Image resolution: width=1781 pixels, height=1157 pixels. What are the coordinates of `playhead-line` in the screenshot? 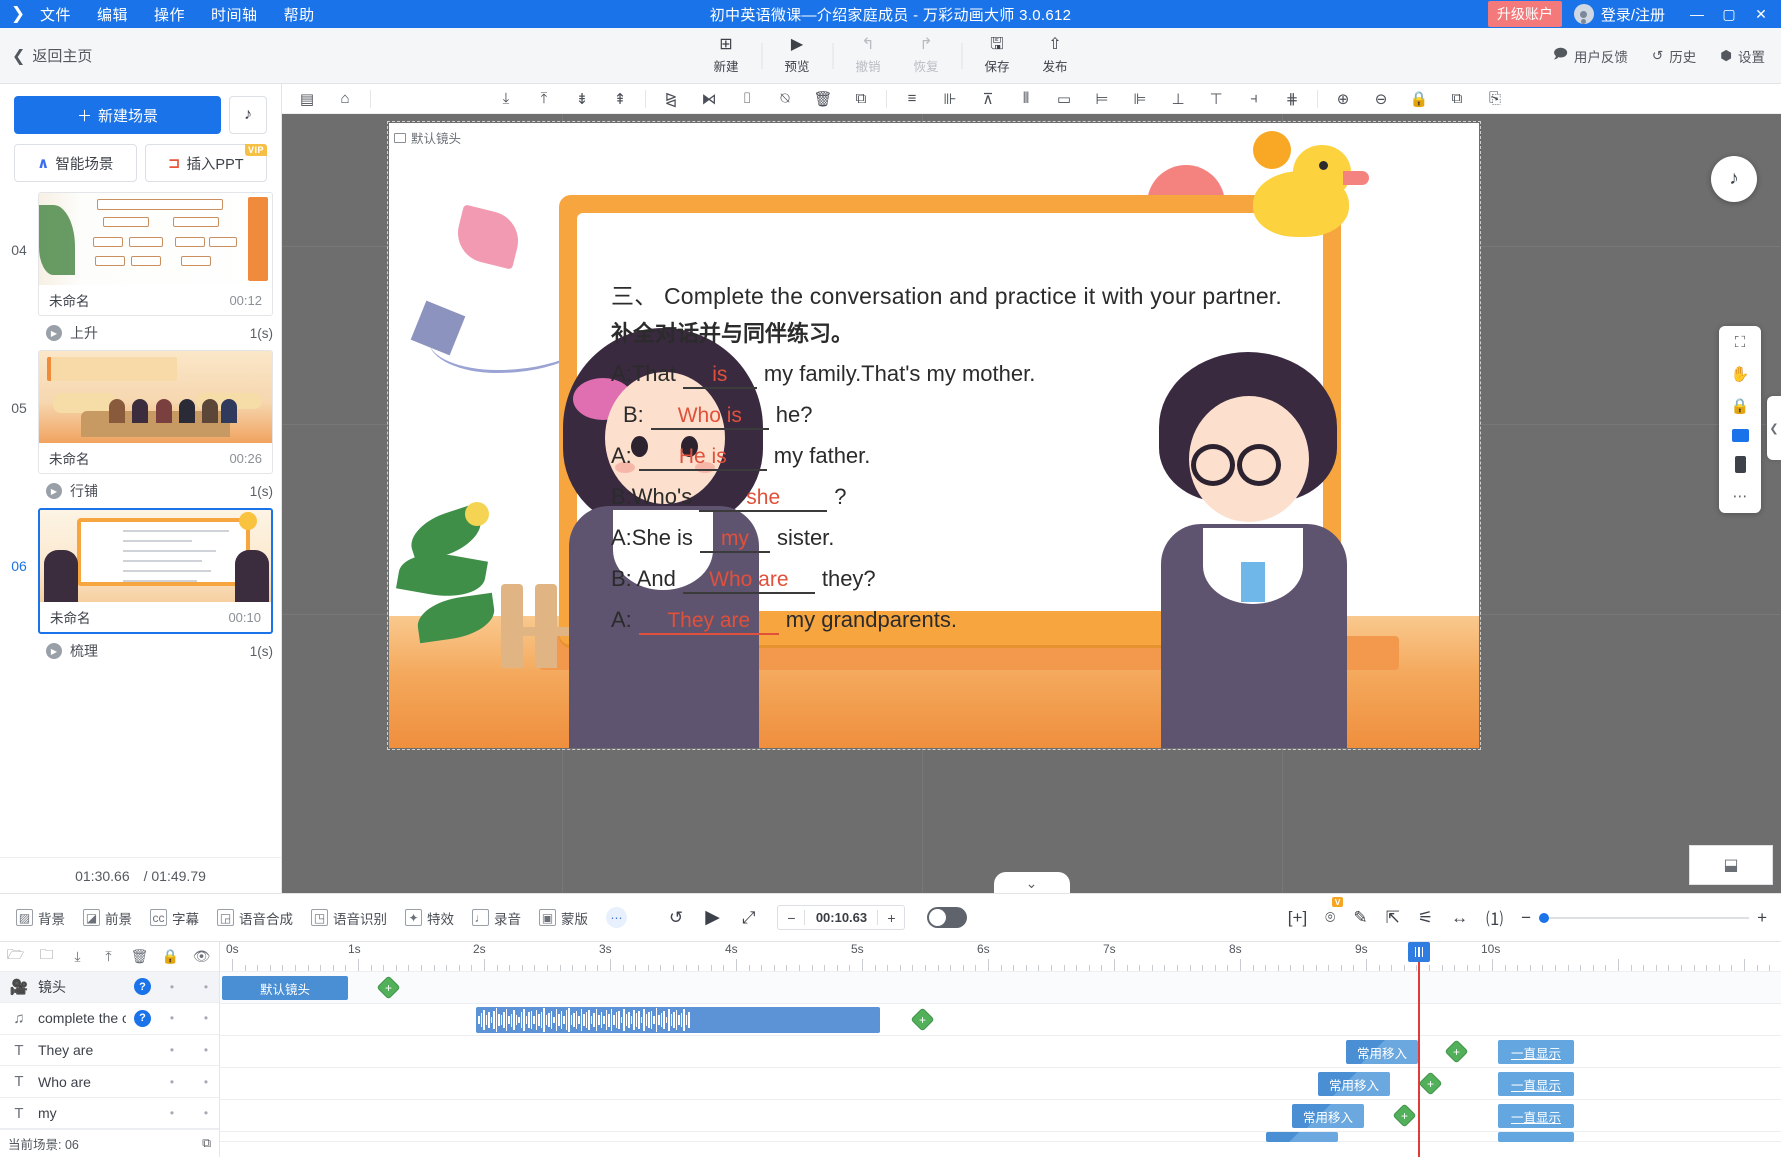 It's located at (1419, 1049).